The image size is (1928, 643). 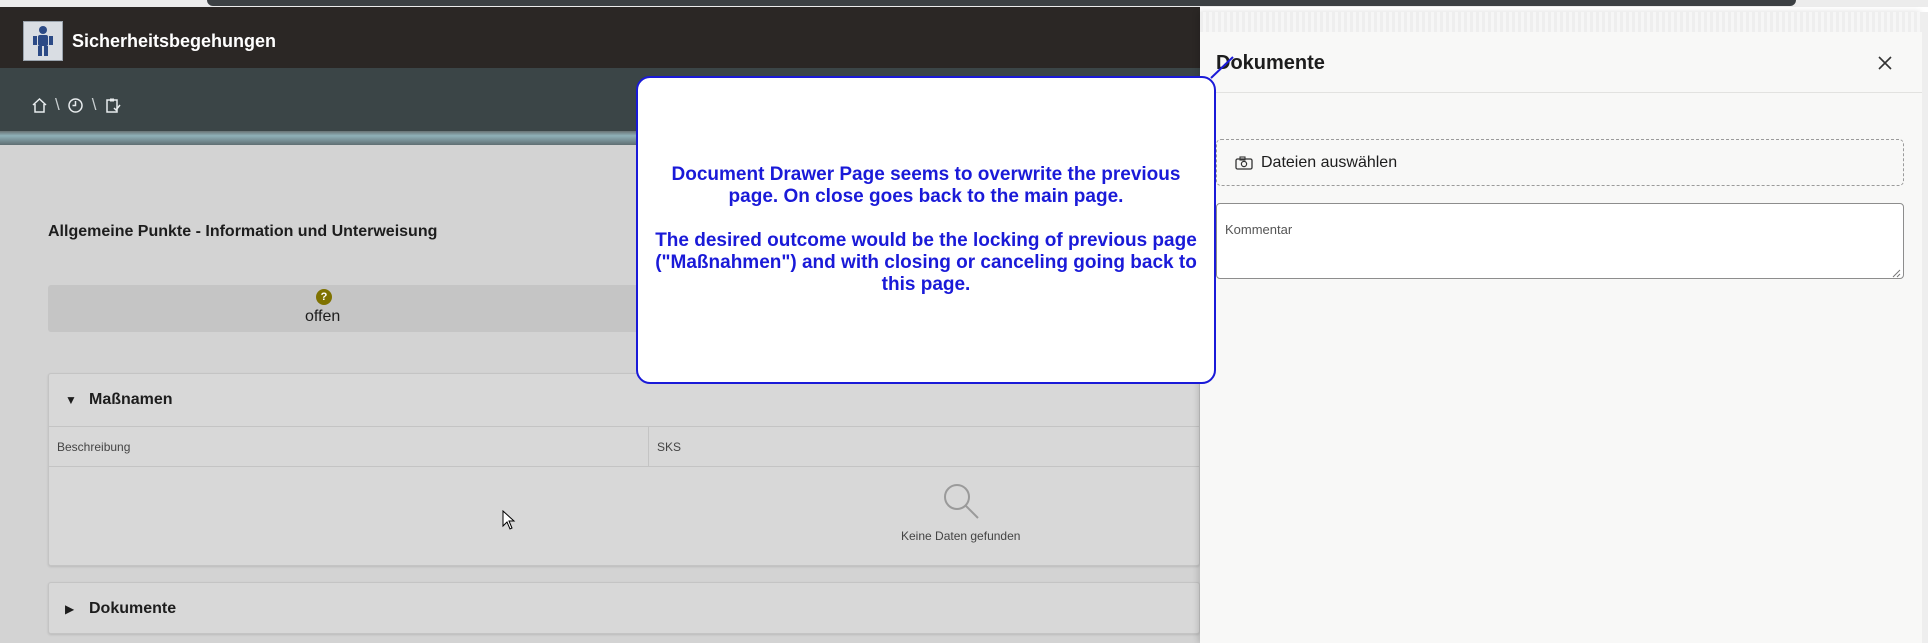 I want to click on app-logo, so click(x=43, y=41).